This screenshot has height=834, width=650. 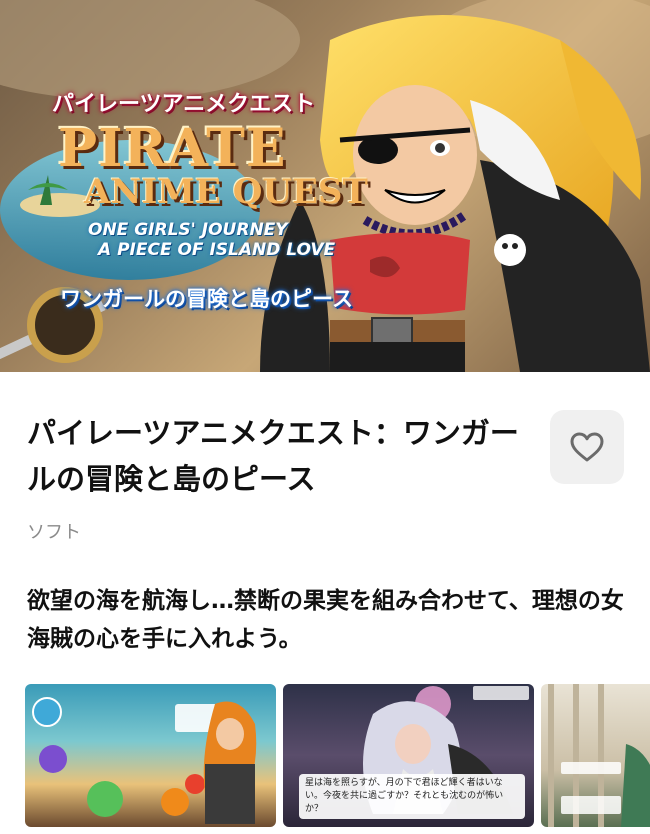 I want to click on hero-logo-line2: ANIME QUEST, so click(x=226, y=192).